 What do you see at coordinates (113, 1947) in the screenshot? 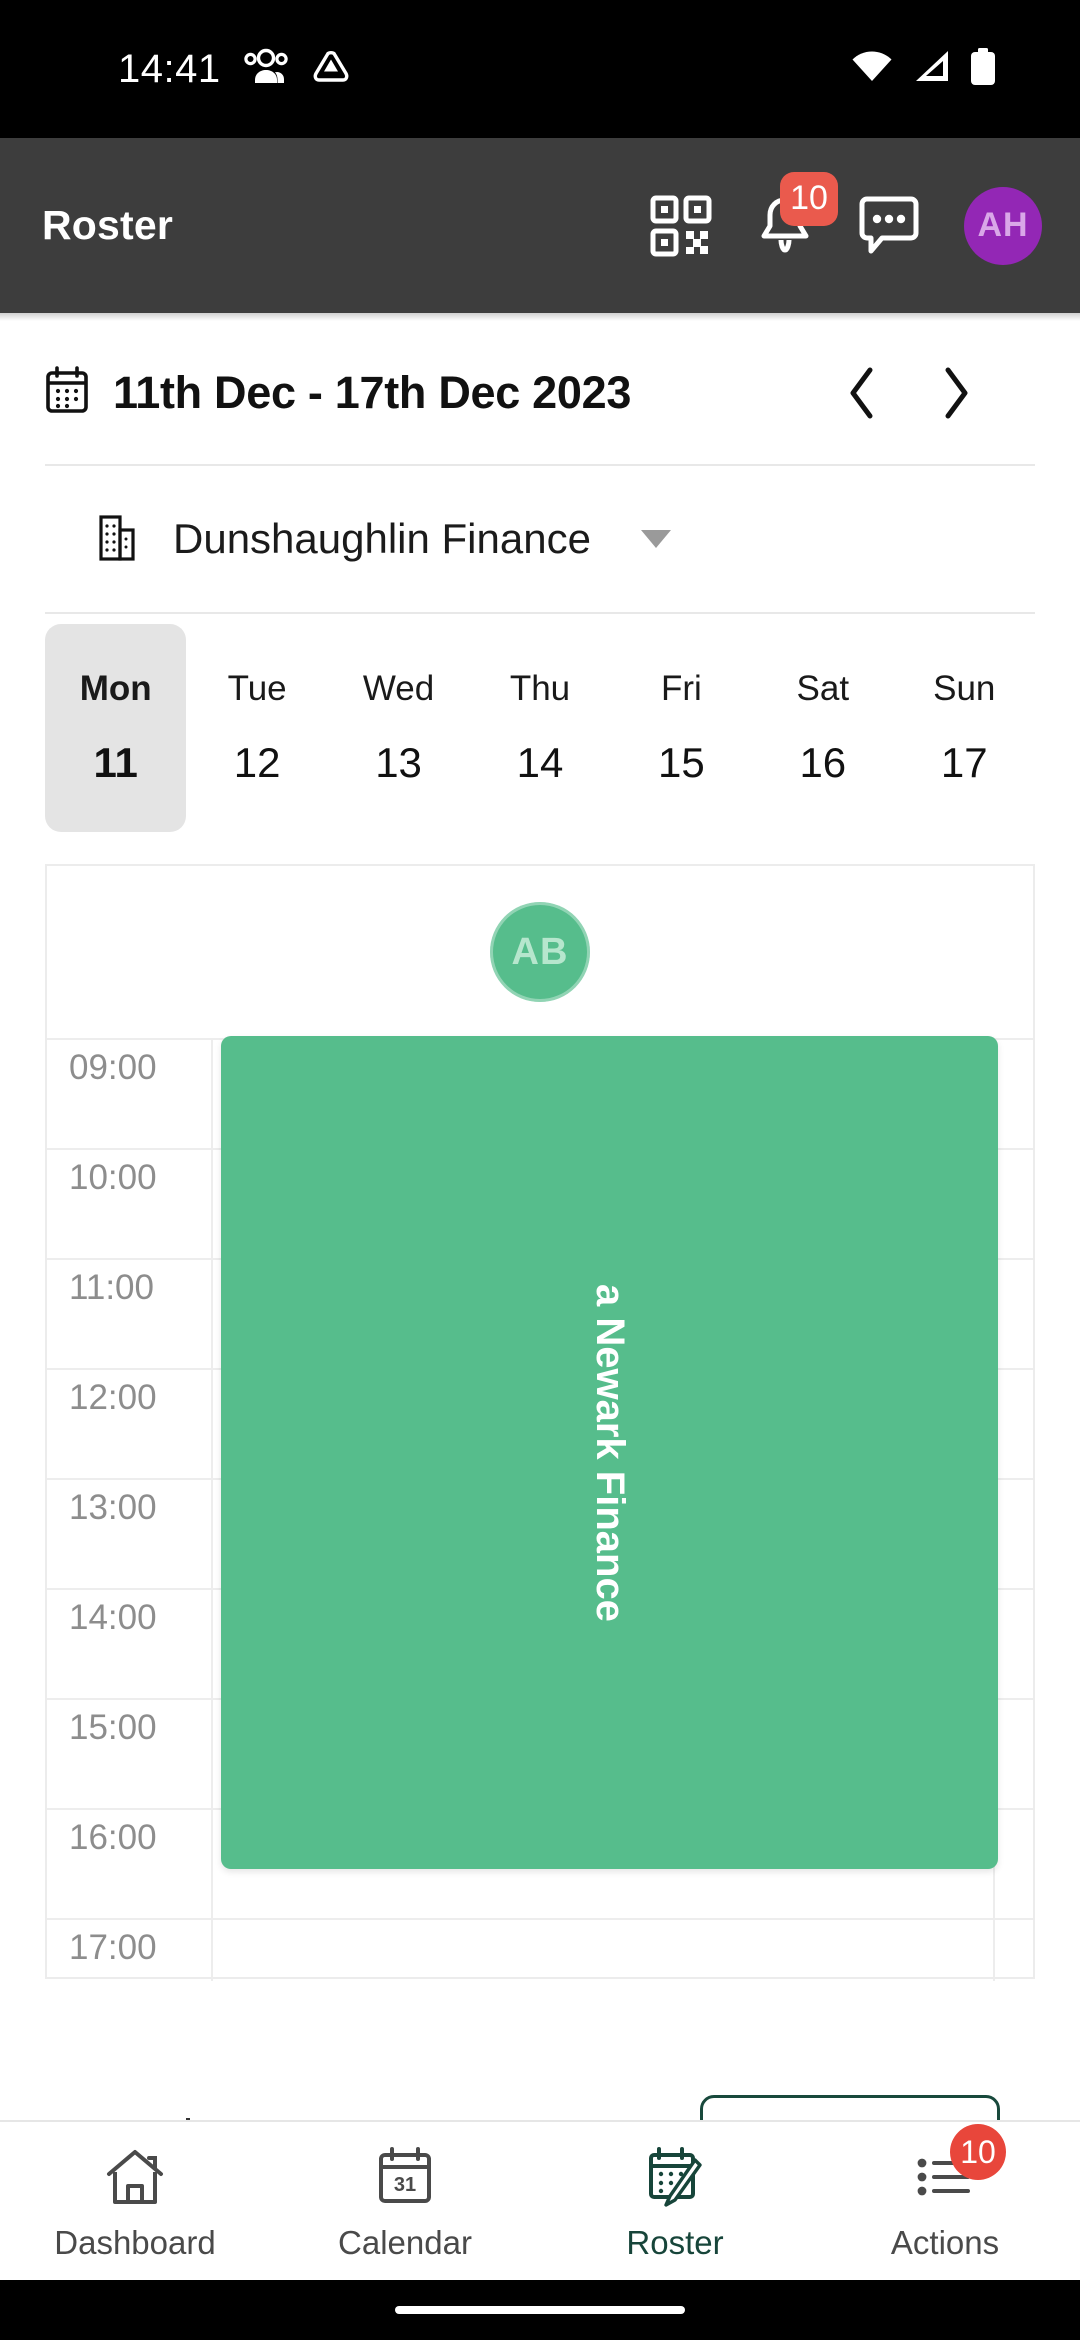
I see `hour-label: 17:00` at bounding box center [113, 1947].